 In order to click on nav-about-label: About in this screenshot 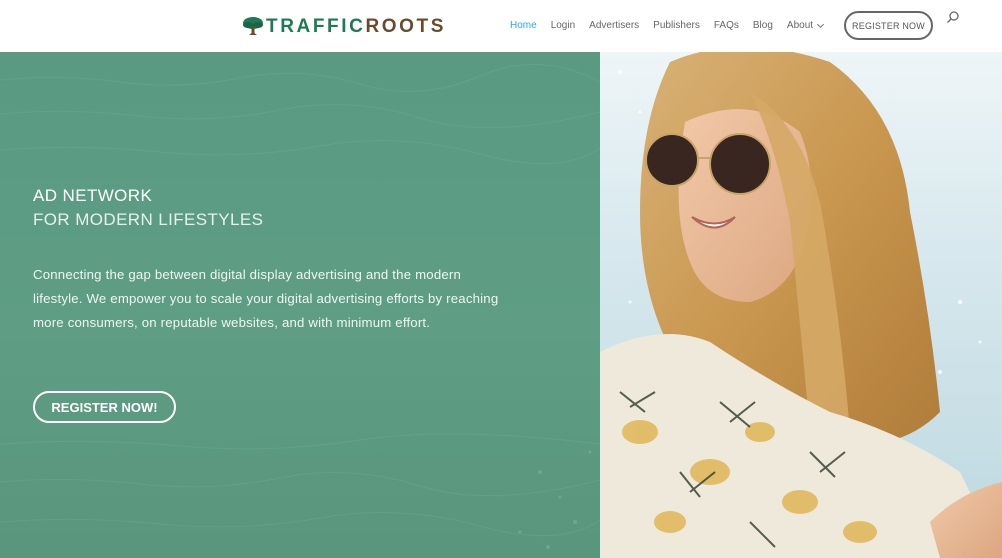, I will do `click(800, 25)`.